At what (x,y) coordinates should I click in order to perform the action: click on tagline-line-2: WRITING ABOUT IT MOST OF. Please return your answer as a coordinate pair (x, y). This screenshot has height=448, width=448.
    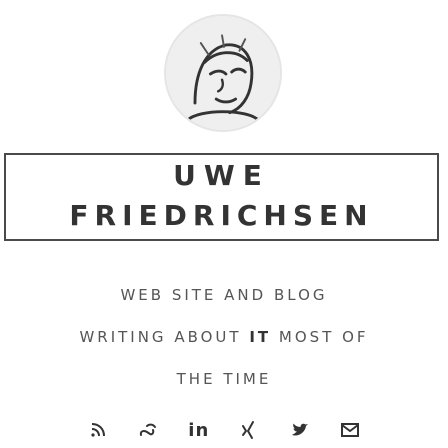
    Looking at the image, I should click on (224, 337).